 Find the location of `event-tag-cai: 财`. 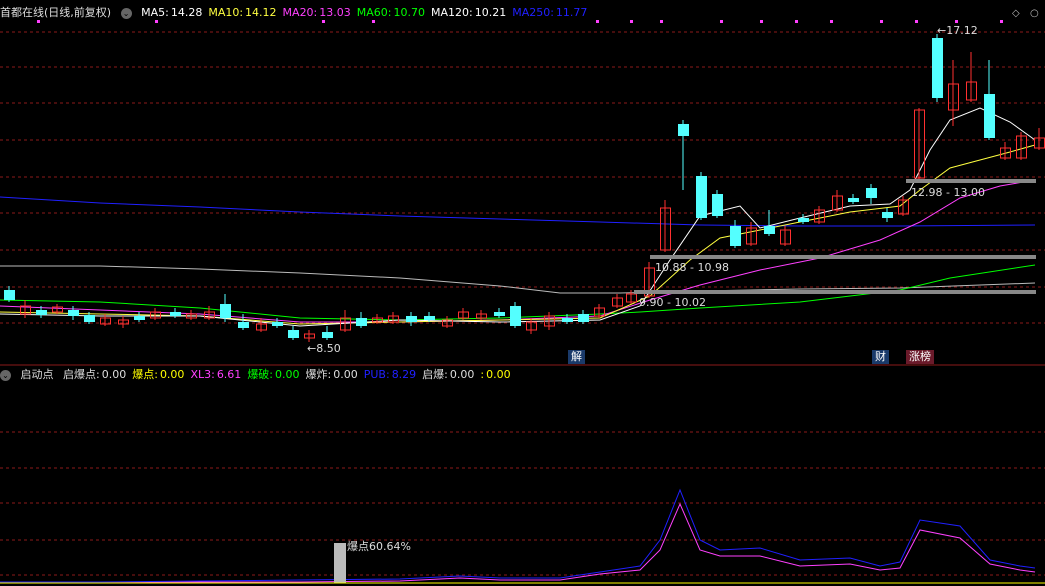

event-tag-cai: 财 is located at coordinates (880, 357).